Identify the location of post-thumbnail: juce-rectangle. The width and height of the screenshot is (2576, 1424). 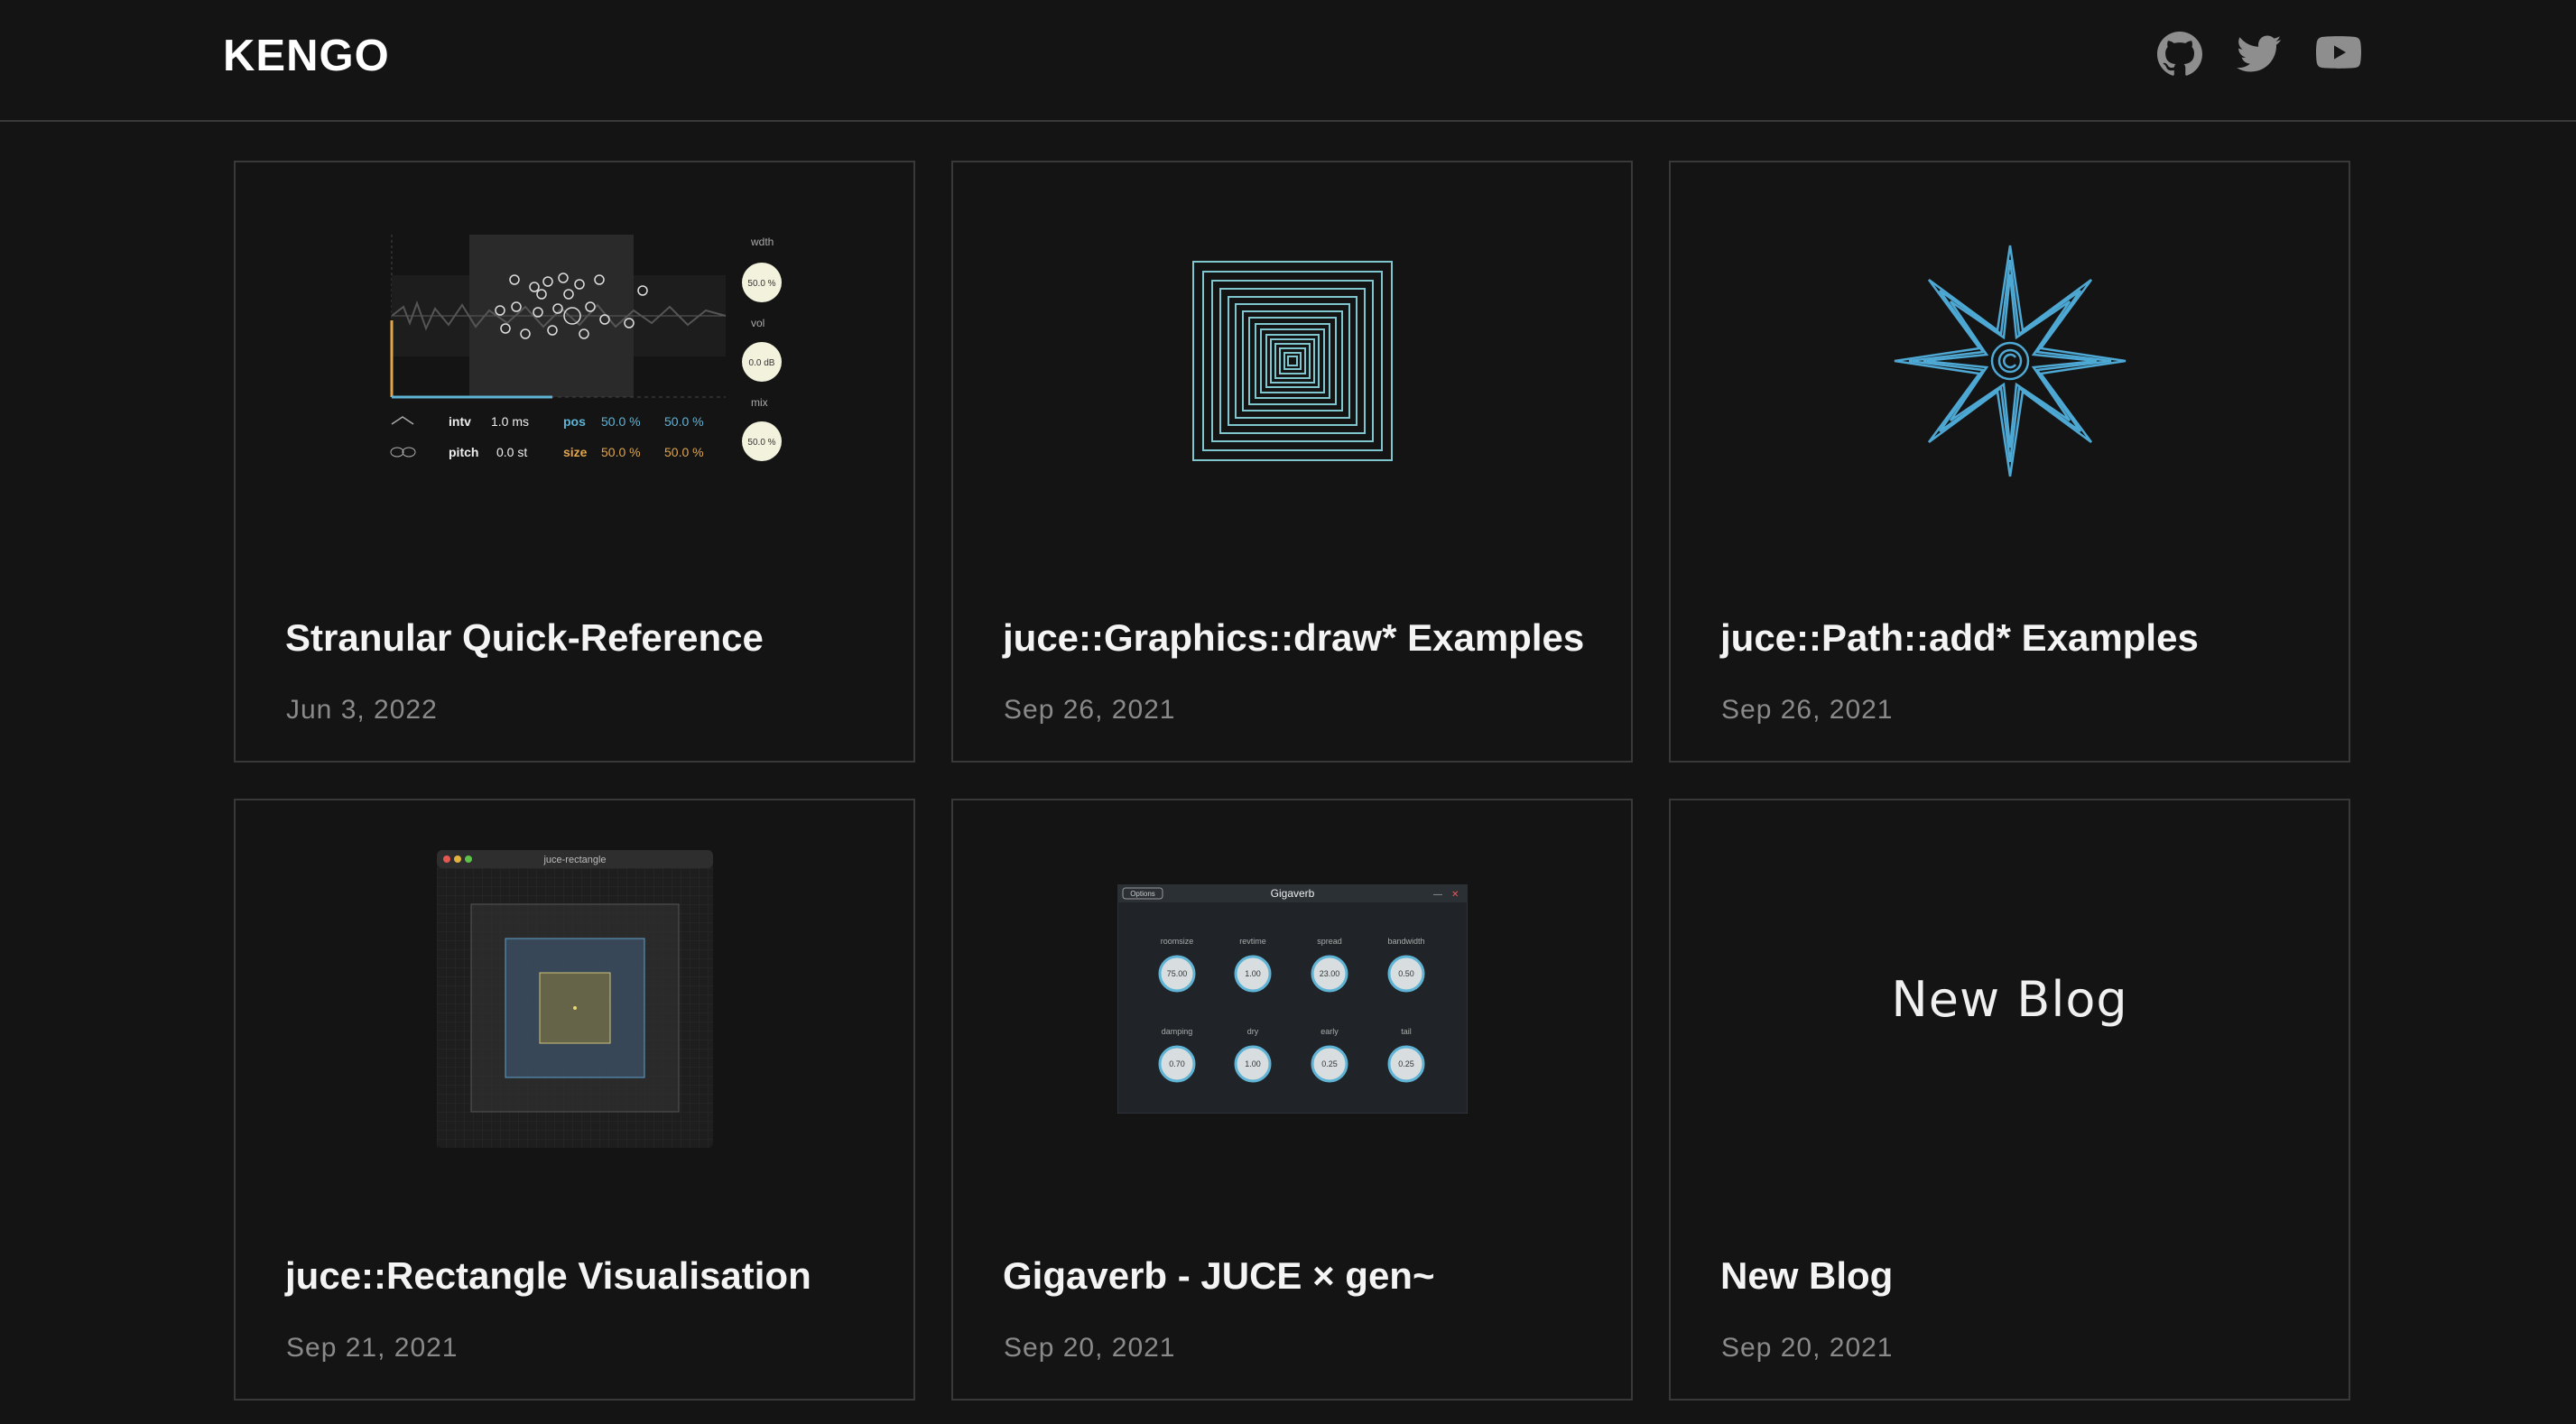
(574, 998).